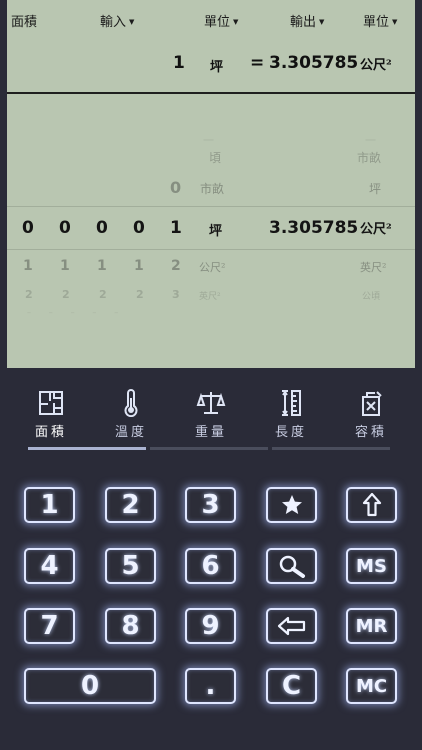 Image resolution: width=422 pixels, height=750 pixels. I want to click on magnifier-icon, so click(292, 566).